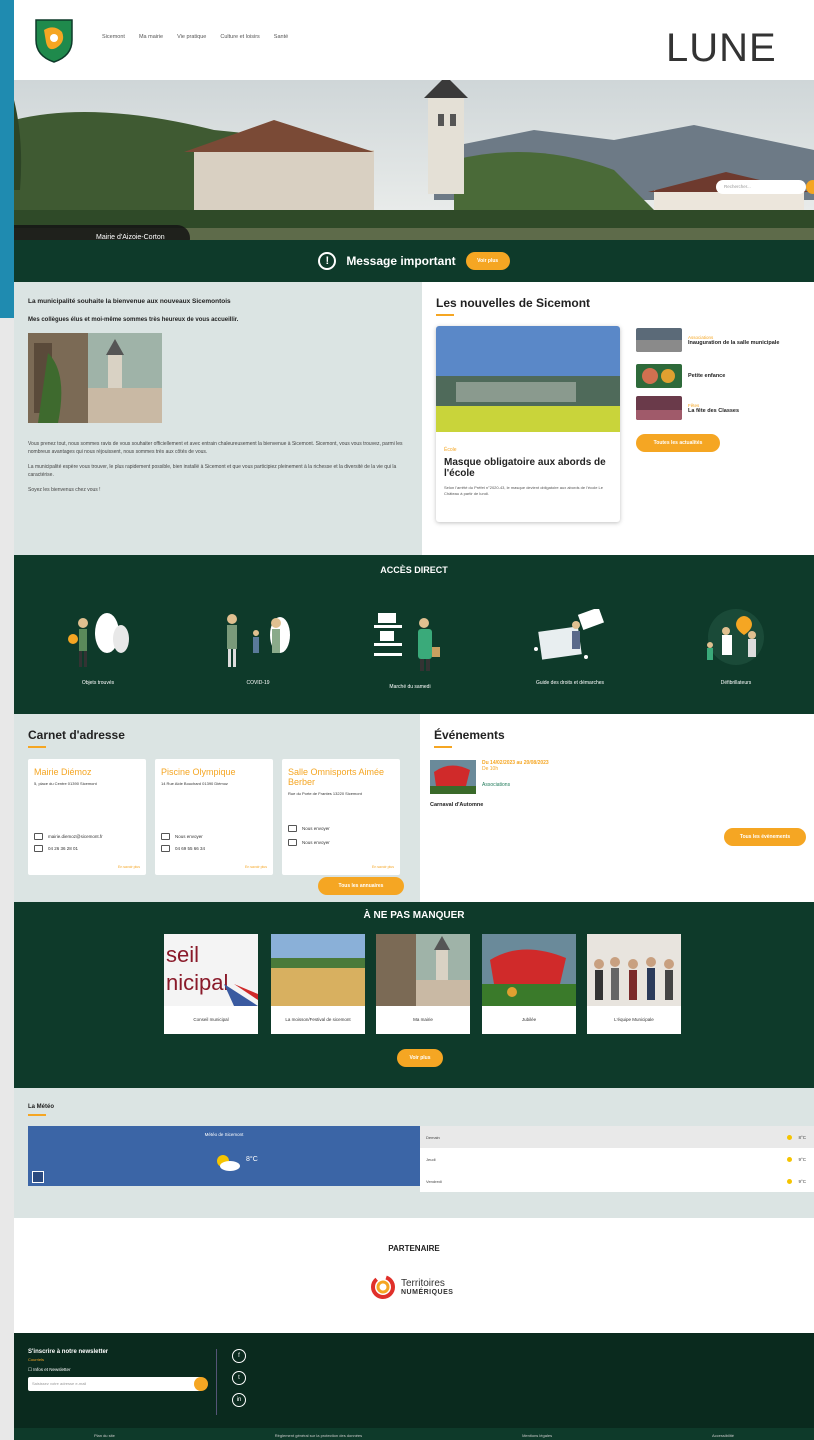  What do you see at coordinates (680, 376) in the screenshot?
I see `news-list-item: Petite enfance` at bounding box center [680, 376].